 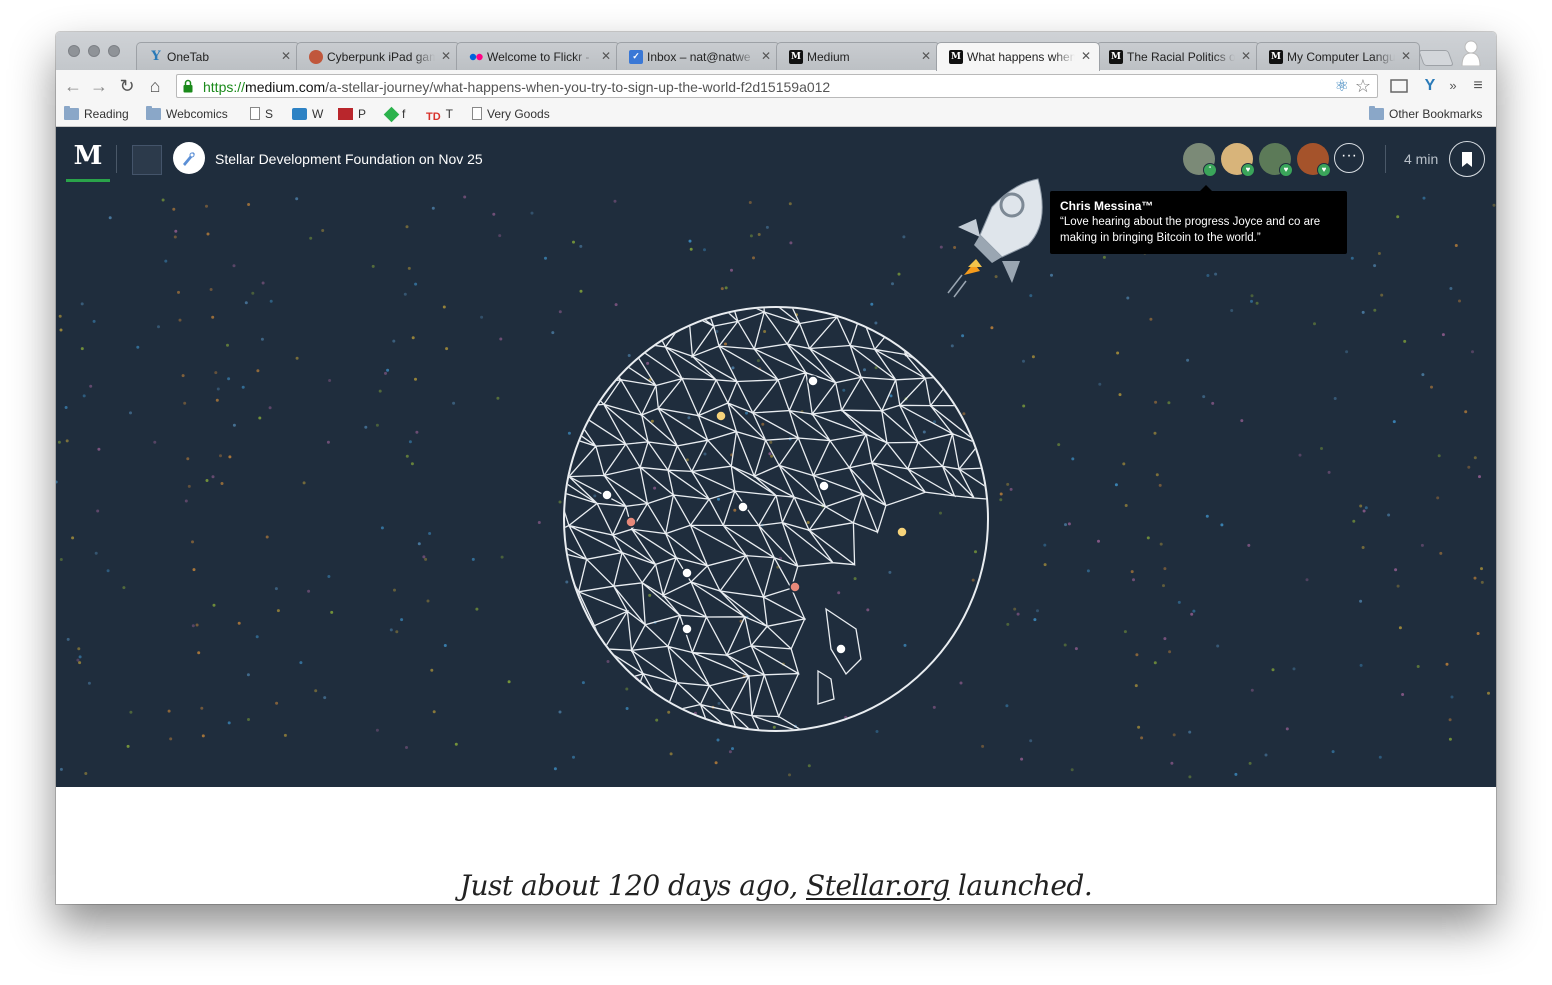 What do you see at coordinates (155, 86) in the screenshot?
I see `home-button: ⌂` at bounding box center [155, 86].